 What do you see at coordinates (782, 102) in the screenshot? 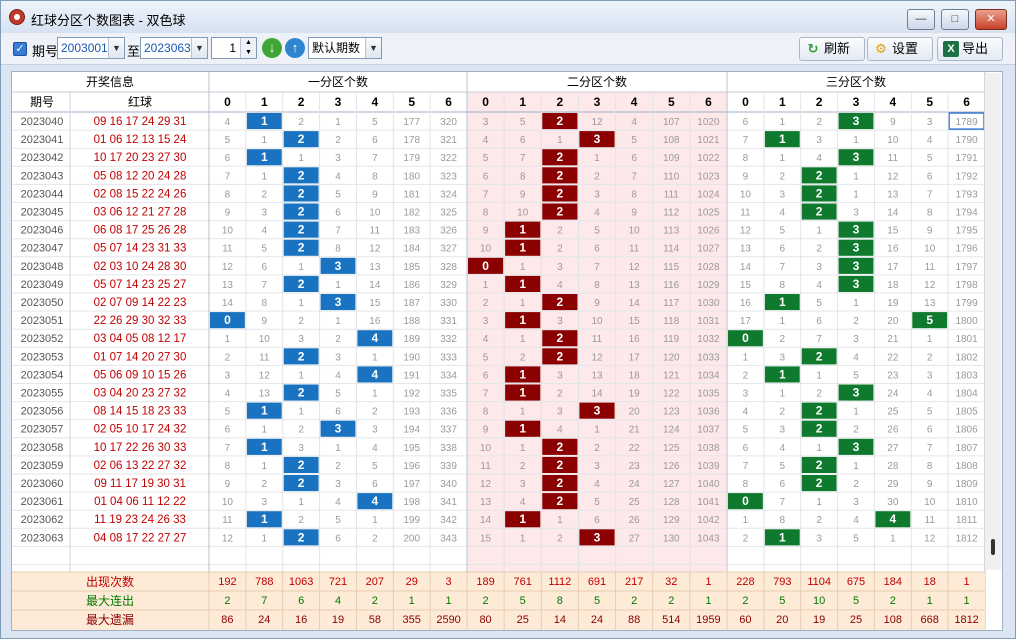
I see `header-col-1: 1` at bounding box center [782, 102].